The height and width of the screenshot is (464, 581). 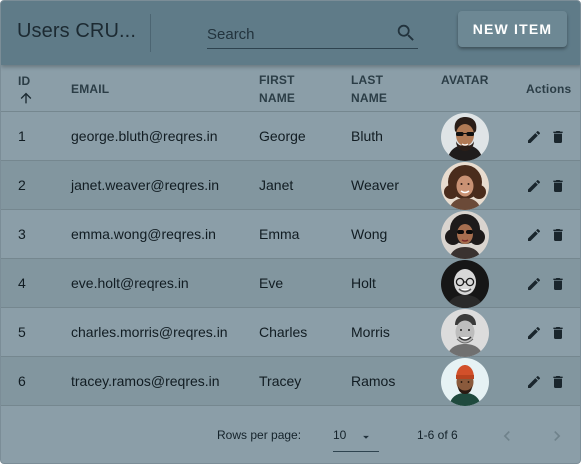 What do you see at coordinates (22, 332) in the screenshot?
I see `cell-id: 5` at bounding box center [22, 332].